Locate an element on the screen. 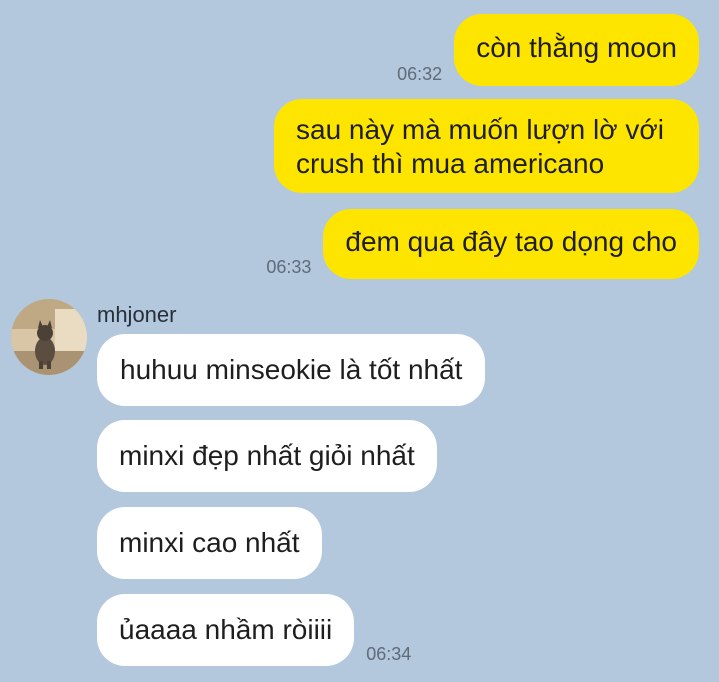  outgoing-message-bubble: đem qua đây tao dọng cho is located at coordinates (511, 244).